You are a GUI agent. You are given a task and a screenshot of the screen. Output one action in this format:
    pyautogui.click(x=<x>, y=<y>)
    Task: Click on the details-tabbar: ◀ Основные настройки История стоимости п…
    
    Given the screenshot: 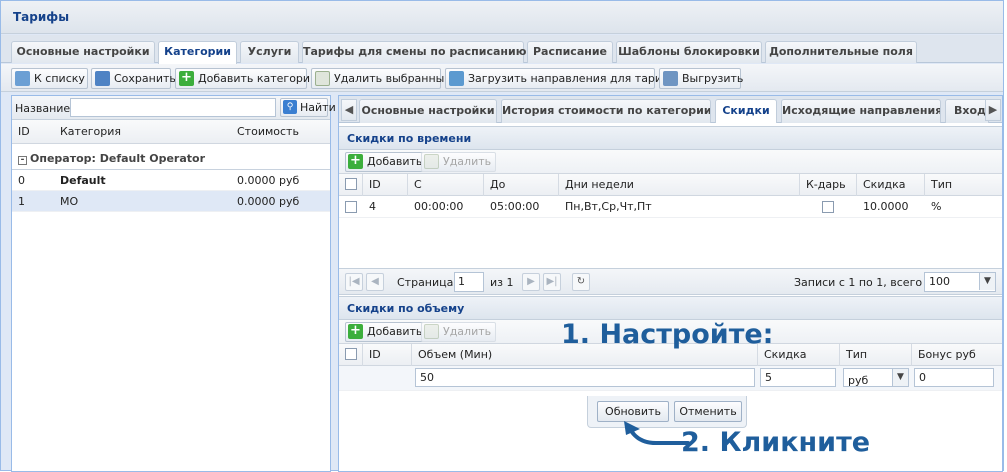 What is the action you would take?
    pyautogui.click(x=670, y=109)
    